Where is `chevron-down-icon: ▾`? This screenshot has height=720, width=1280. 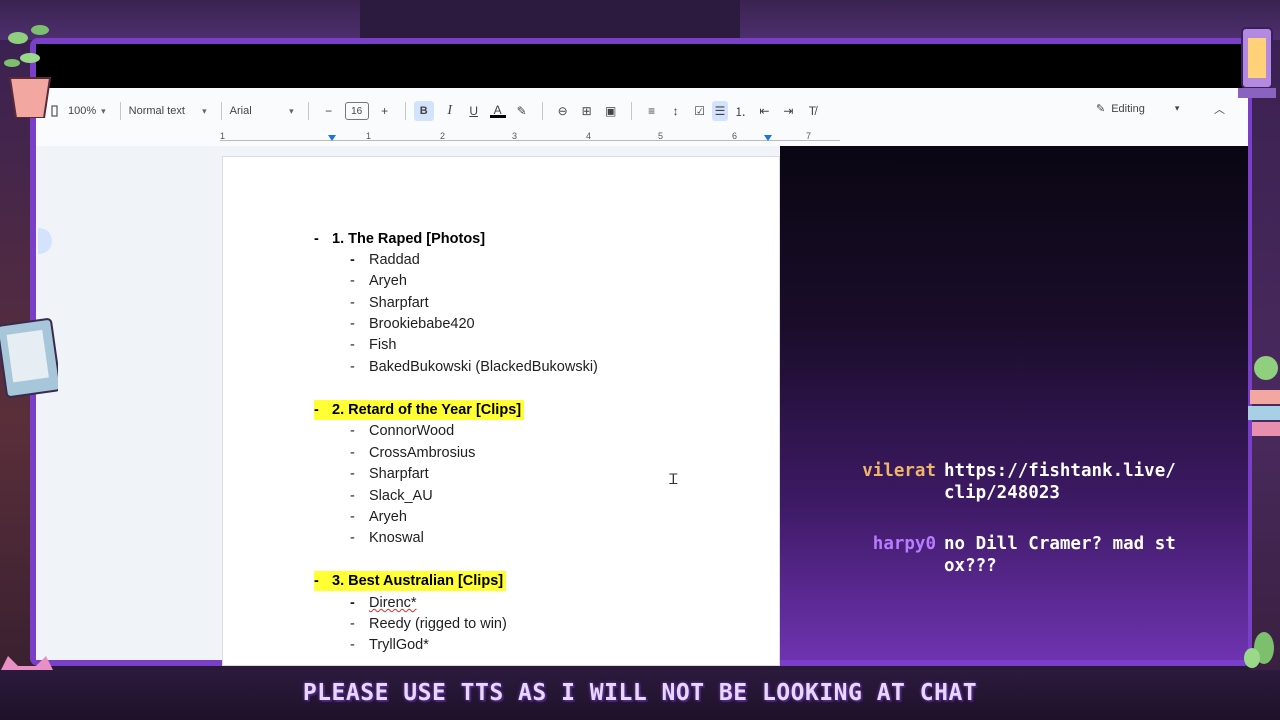
chevron-down-icon: ▾ is located at coordinates (1177, 108).